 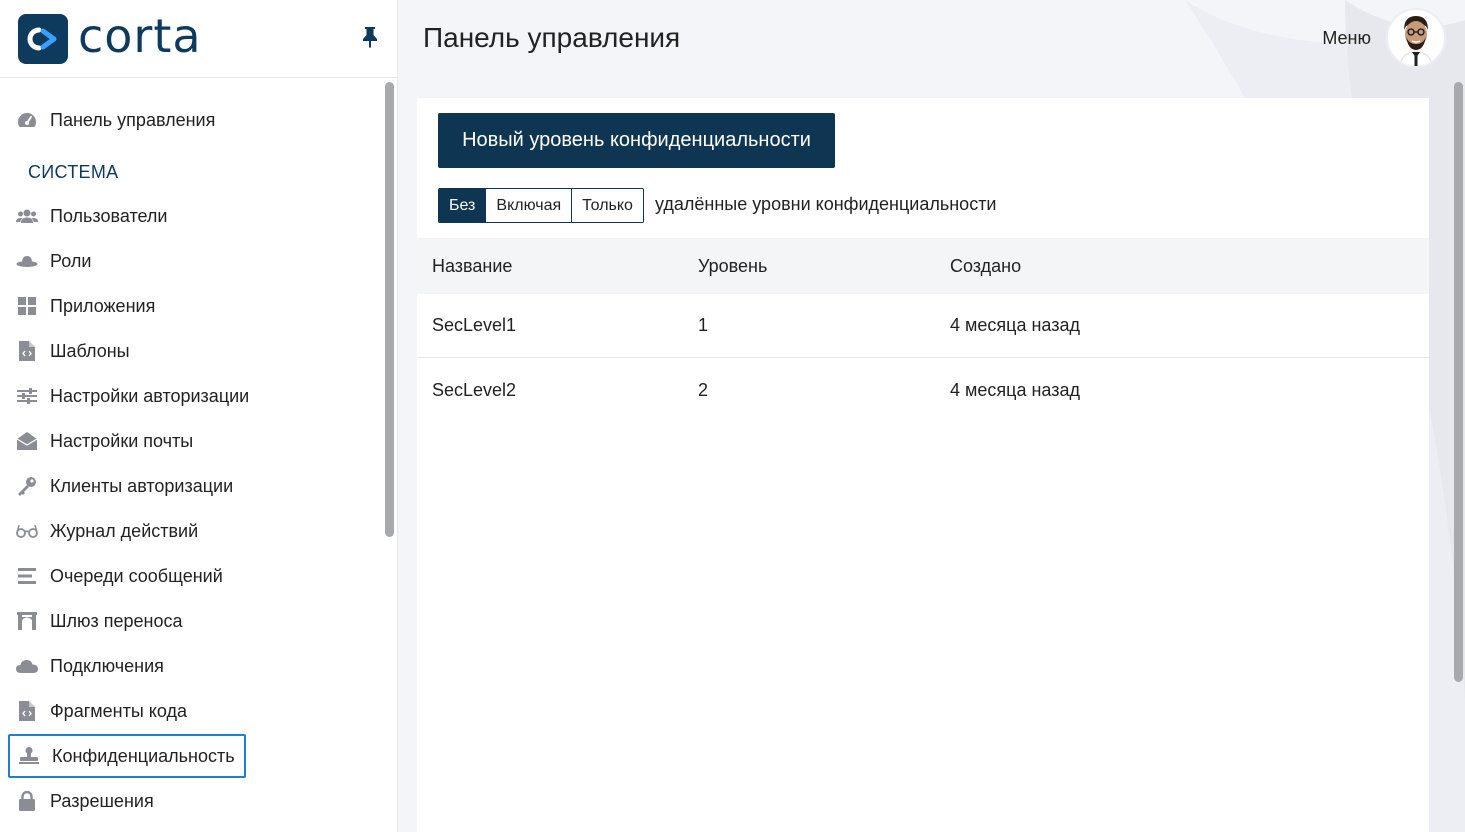 What do you see at coordinates (90, 350) in the screenshot?
I see `sidebar-item-label: Шаблоны` at bounding box center [90, 350].